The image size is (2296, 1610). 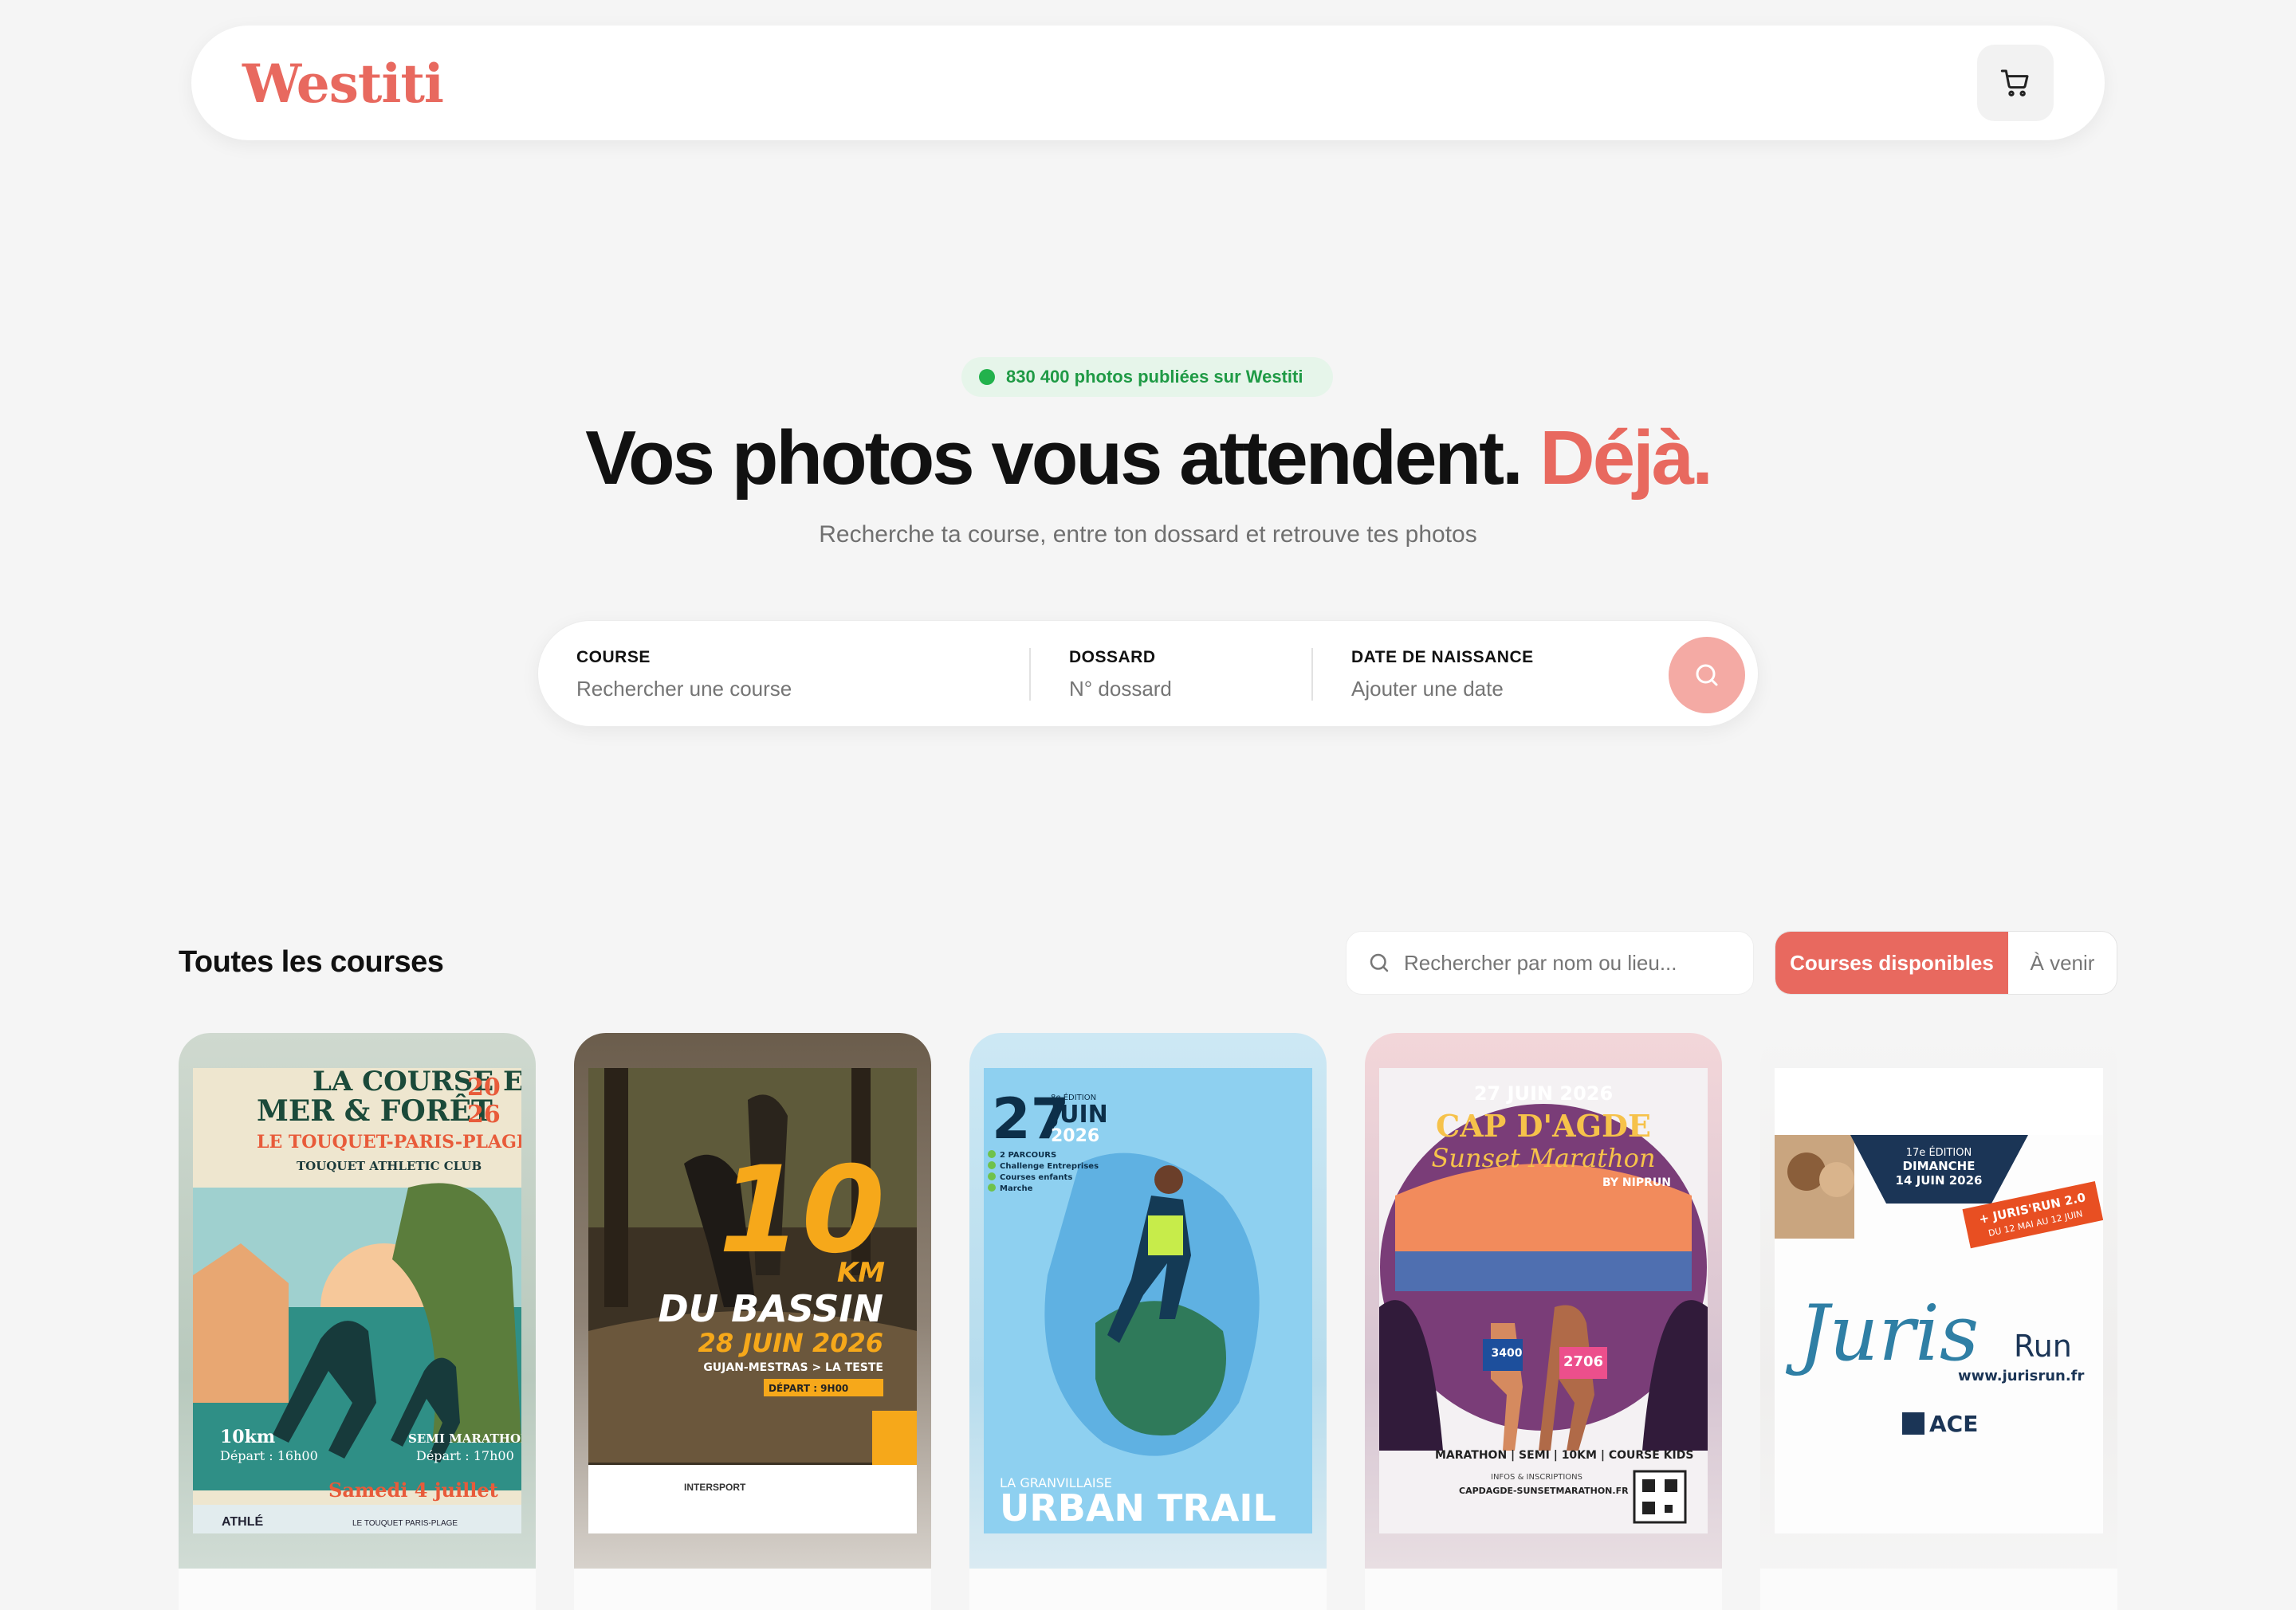 What do you see at coordinates (1892, 963) in the screenshot?
I see `tab-available-courses: Courses disponibles` at bounding box center [1892, 963].